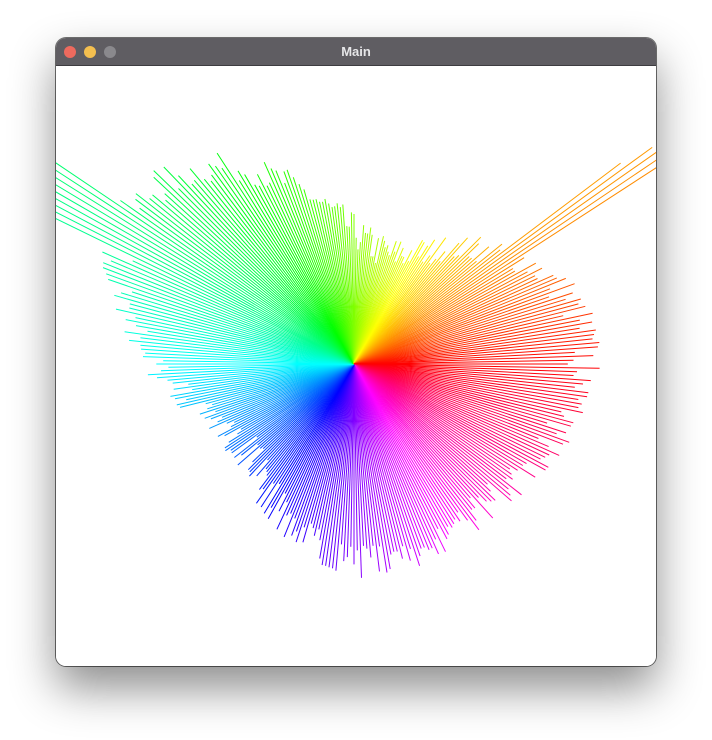 This screenshot has height=740, width=712. I want to click on window-title: Main, so click(356, 51).